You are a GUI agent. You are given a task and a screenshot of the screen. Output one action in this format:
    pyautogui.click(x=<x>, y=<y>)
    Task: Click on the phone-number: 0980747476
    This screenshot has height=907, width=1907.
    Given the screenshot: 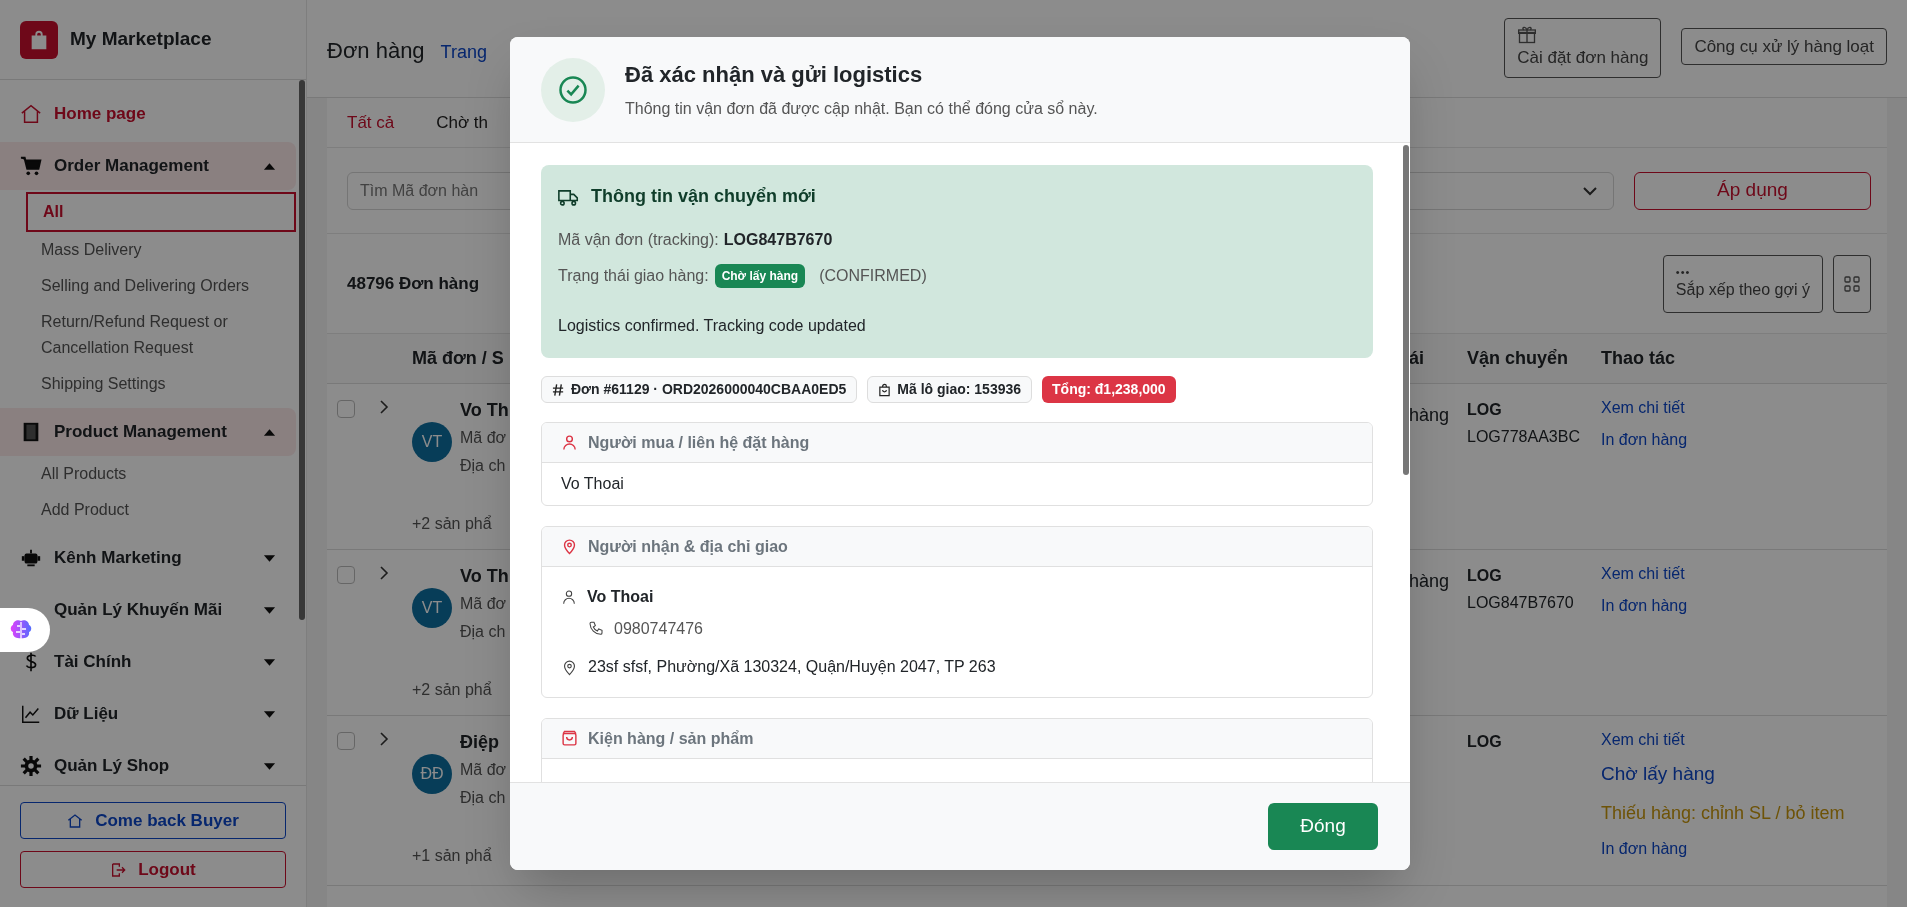 What is the action you would take?
    pyautogui.click(x=658, y=629)
    